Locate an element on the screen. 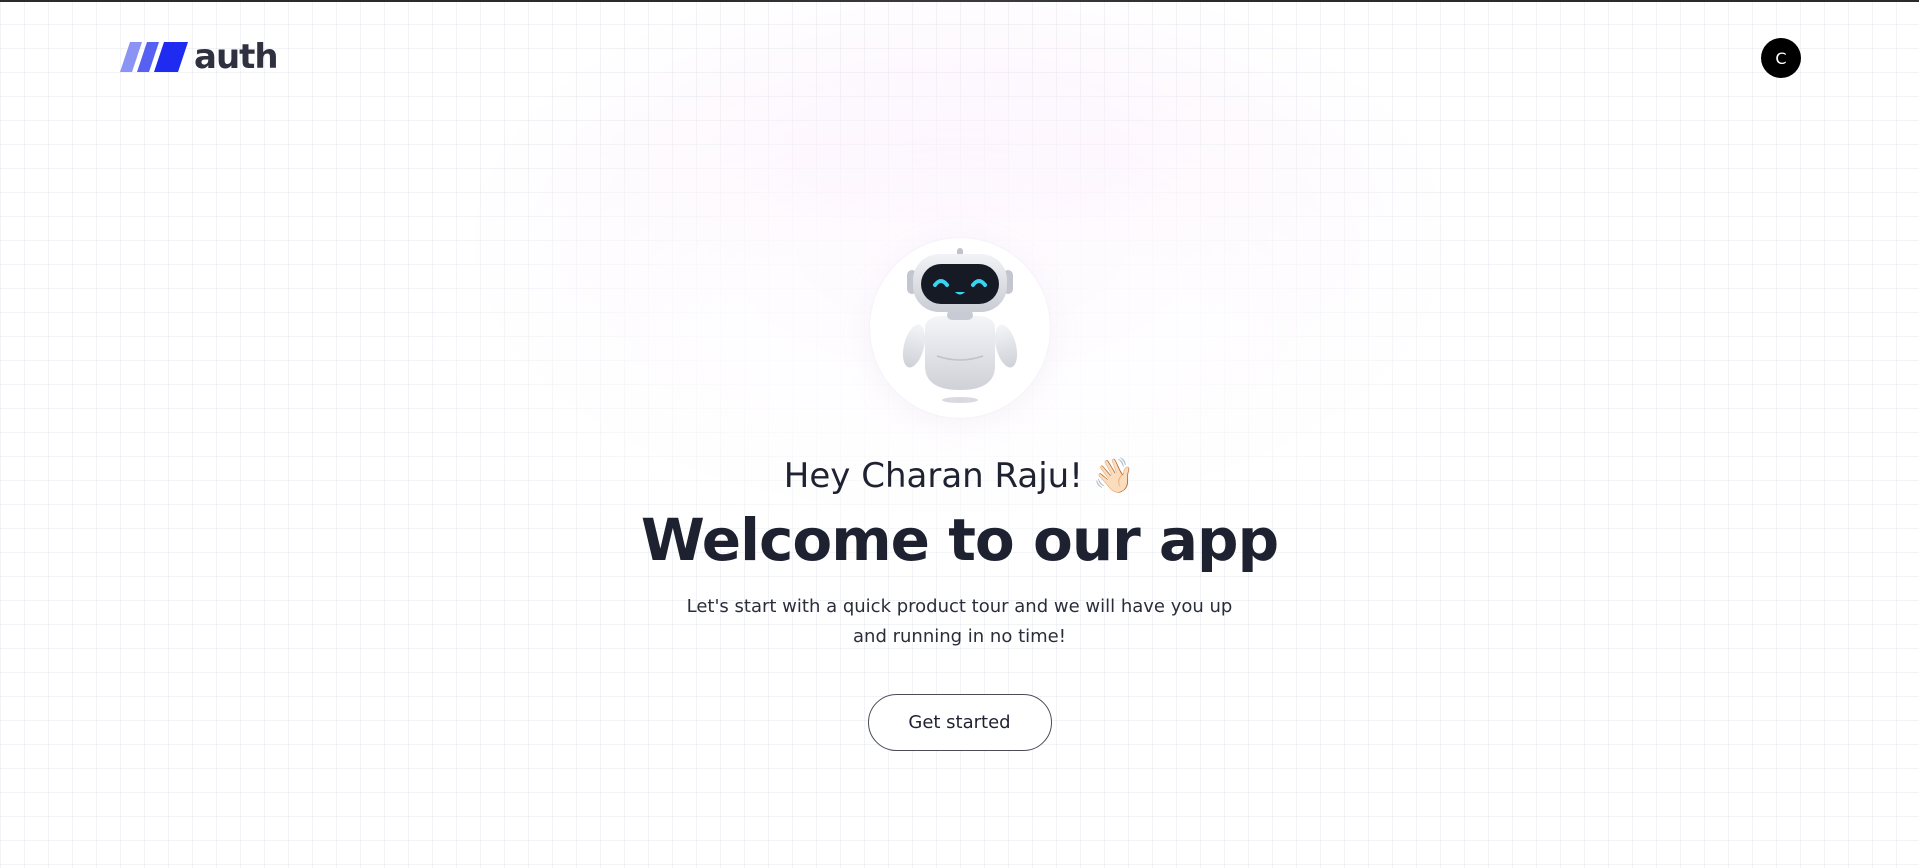  waving-hand-icon: 👋🏻 is located at coordinates (1114, 476).